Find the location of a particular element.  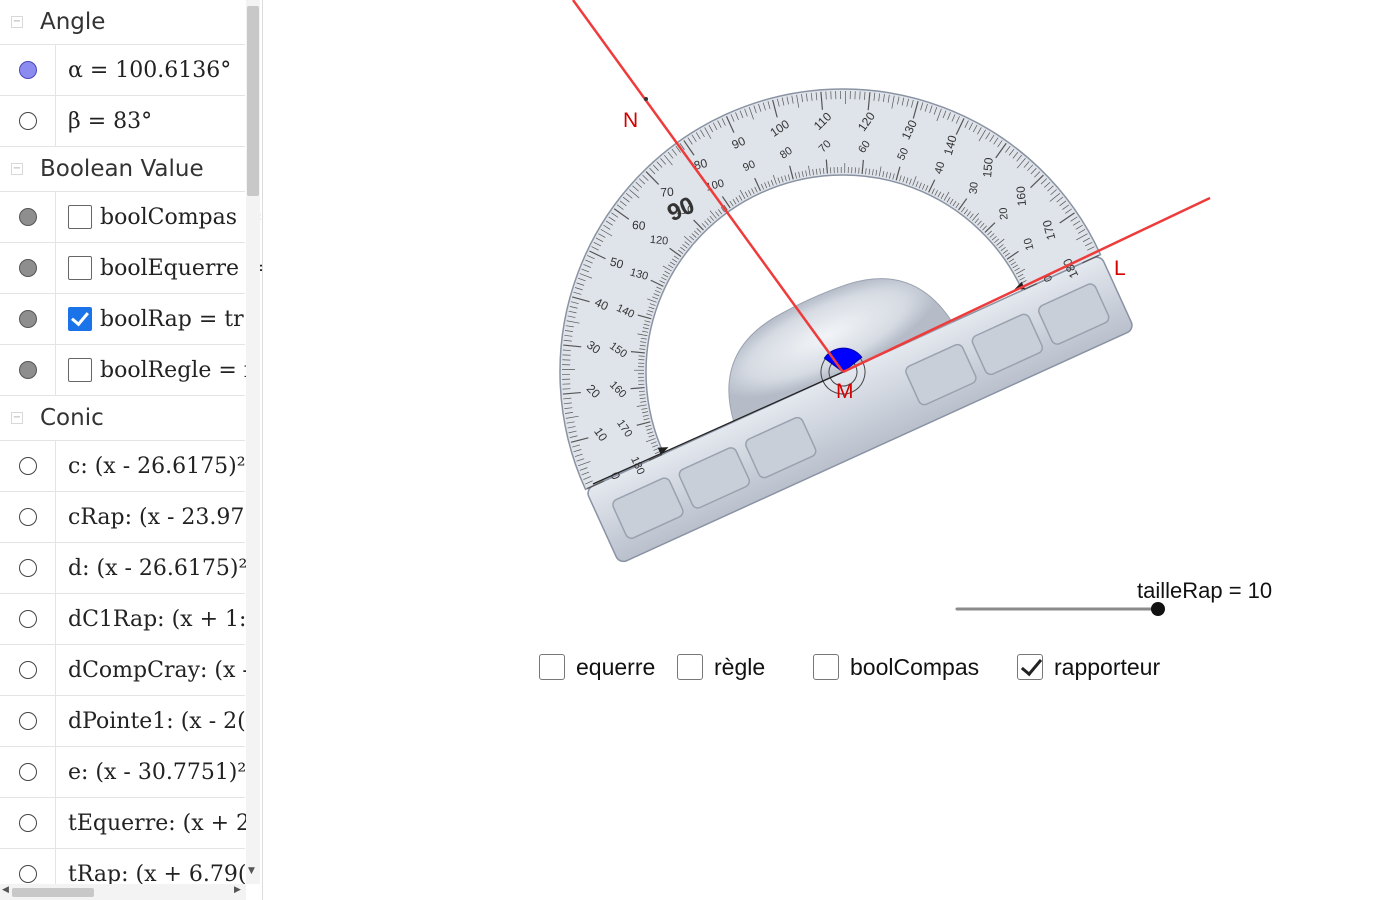

algebra-row-text: cRap: (x - 23.97 is located at coordinates (156, 517).